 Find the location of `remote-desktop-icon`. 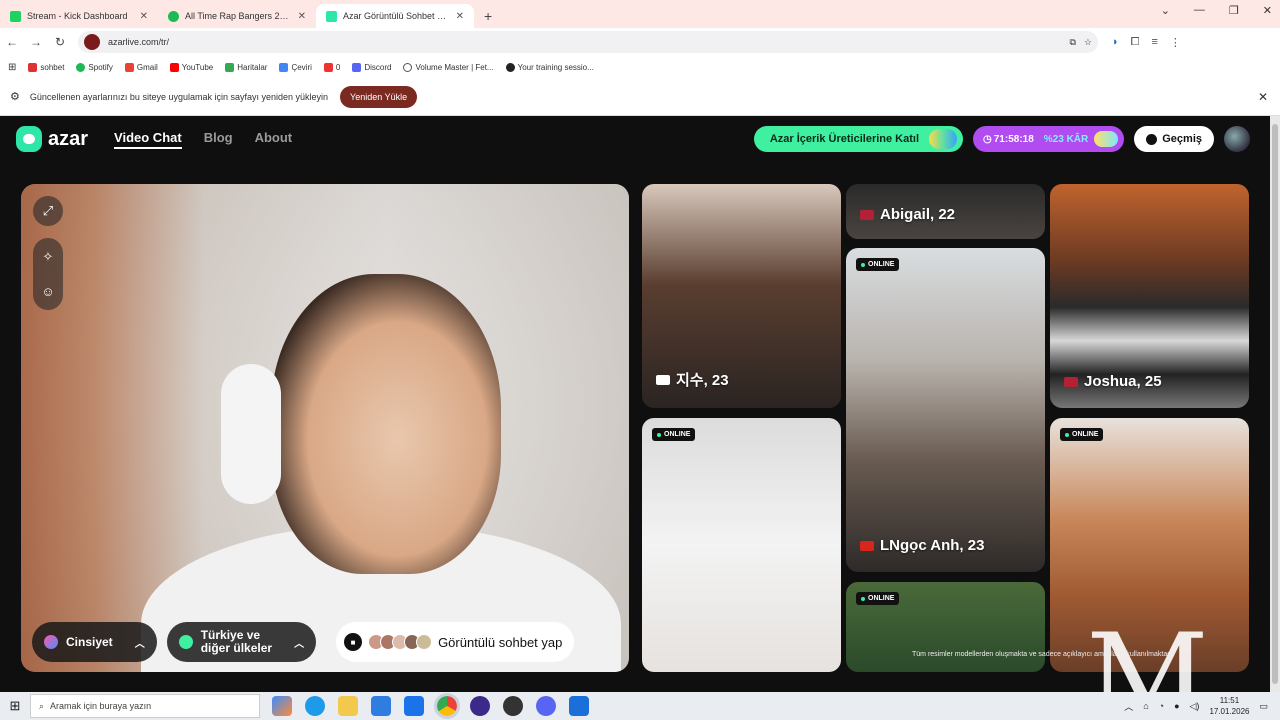

remote-desktop-icon is located at coordinates (579, 706).